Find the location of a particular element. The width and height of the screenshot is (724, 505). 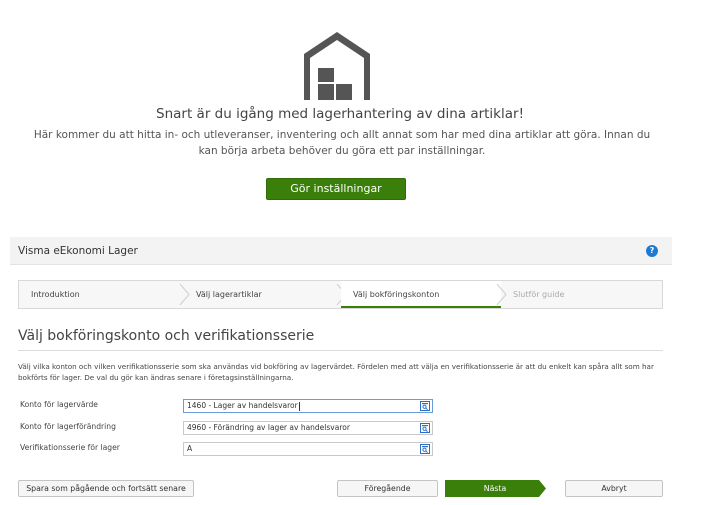

panel-header: Visma eEkonomi Lager ? is located at coordinates (341, 251).